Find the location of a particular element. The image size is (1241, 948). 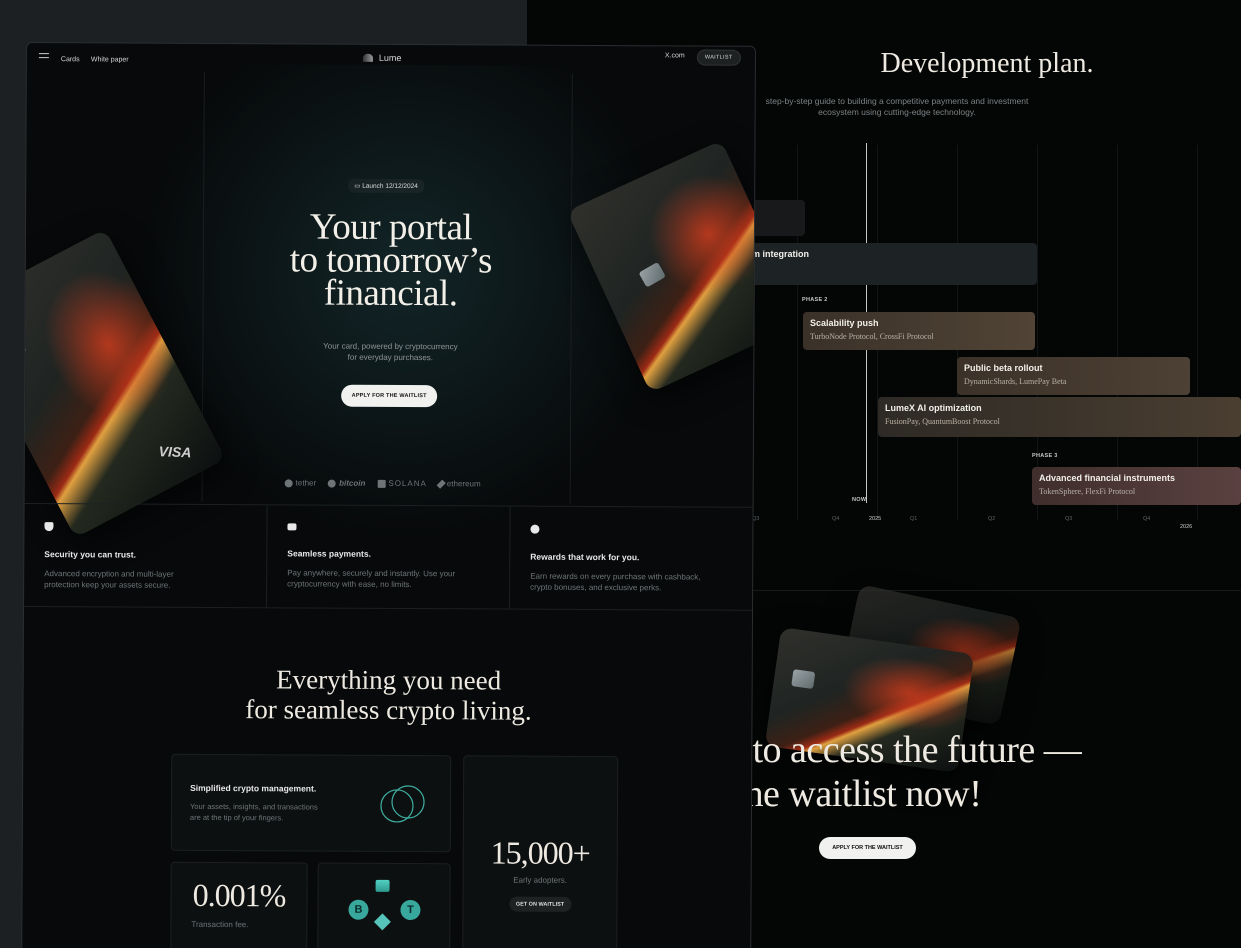

tether-label: tether is located at coordinates (306, 483).